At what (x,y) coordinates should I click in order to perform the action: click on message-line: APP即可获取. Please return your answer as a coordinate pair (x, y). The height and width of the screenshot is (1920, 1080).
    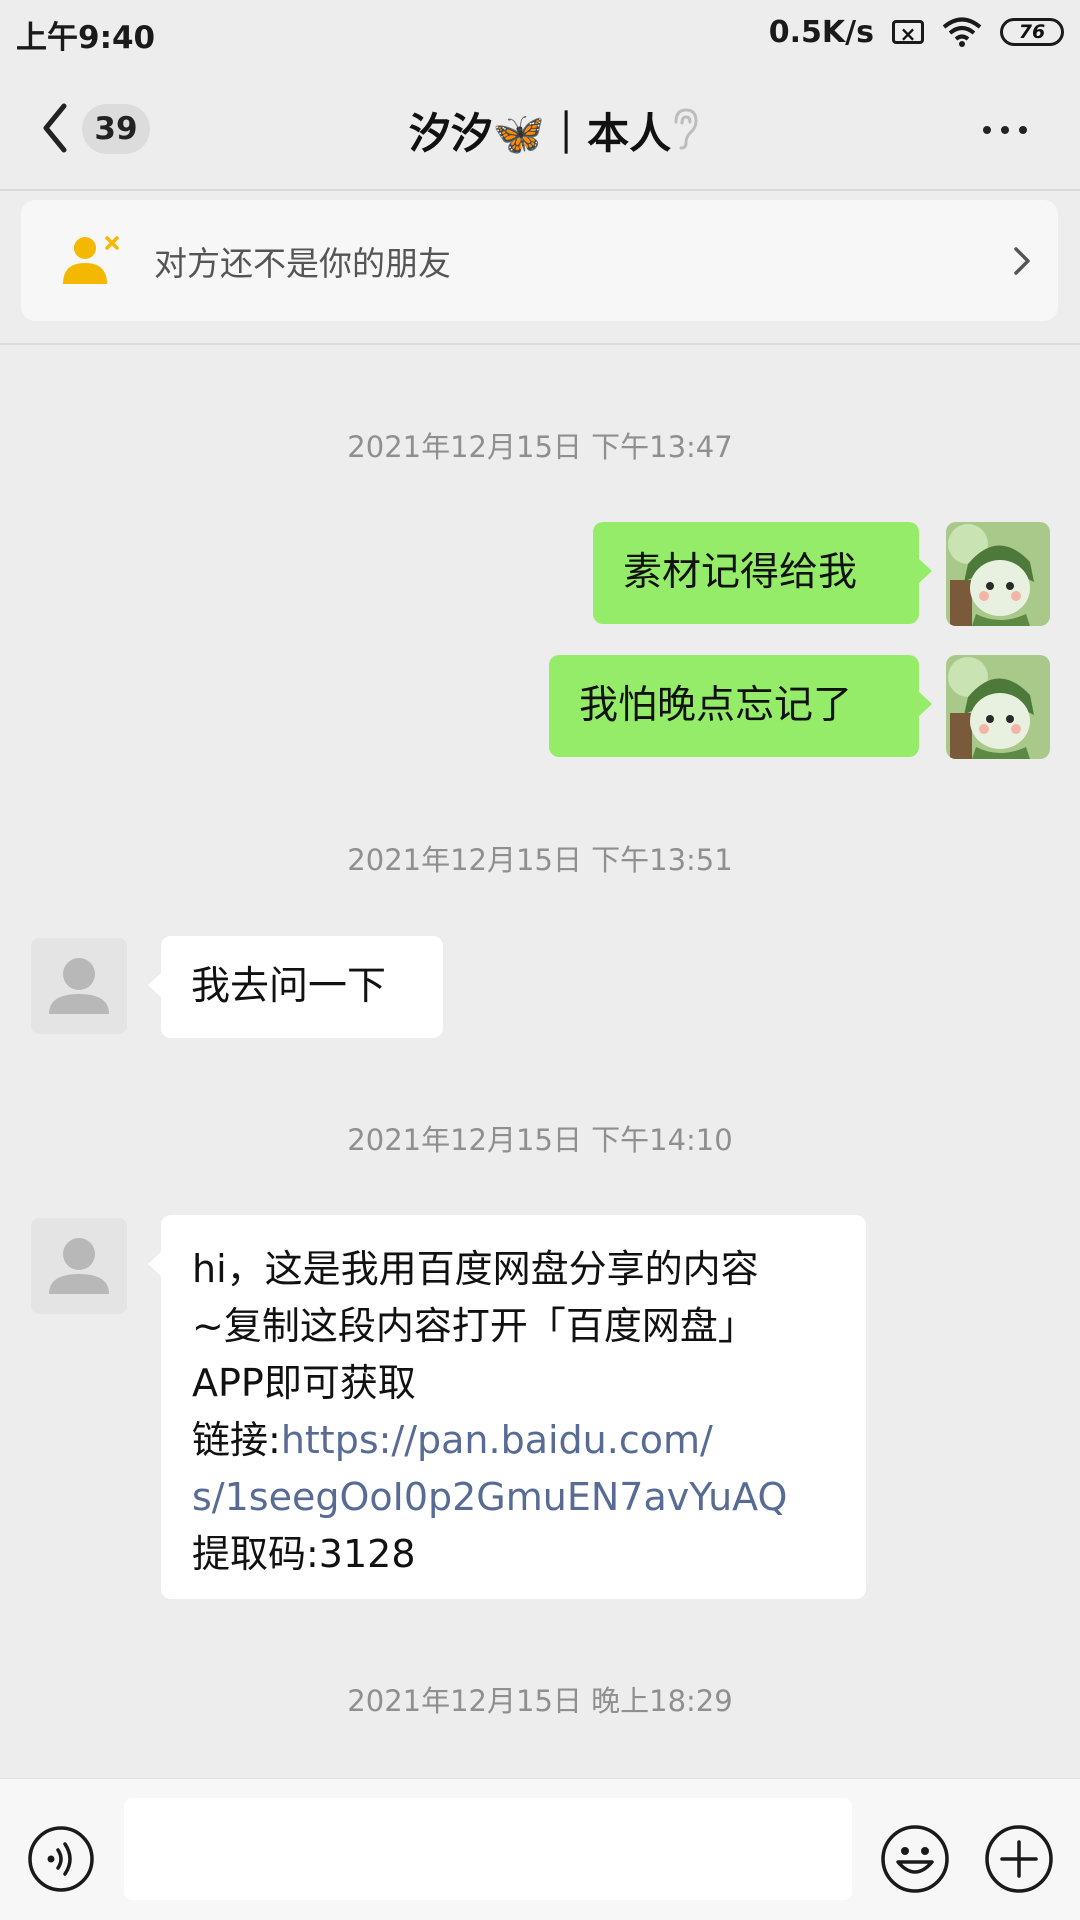
    Looking at the image, I should click on (304, 1383).